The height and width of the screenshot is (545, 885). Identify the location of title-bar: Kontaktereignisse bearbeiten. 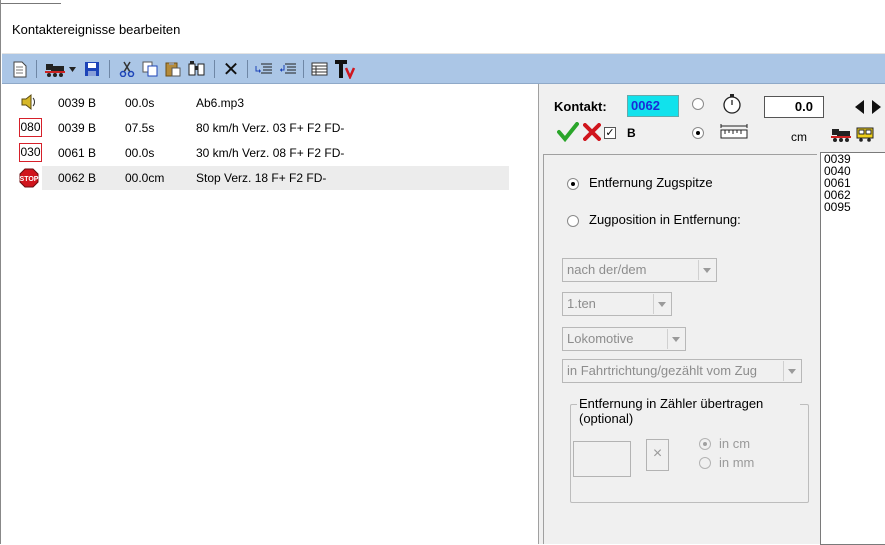
(443, 31).